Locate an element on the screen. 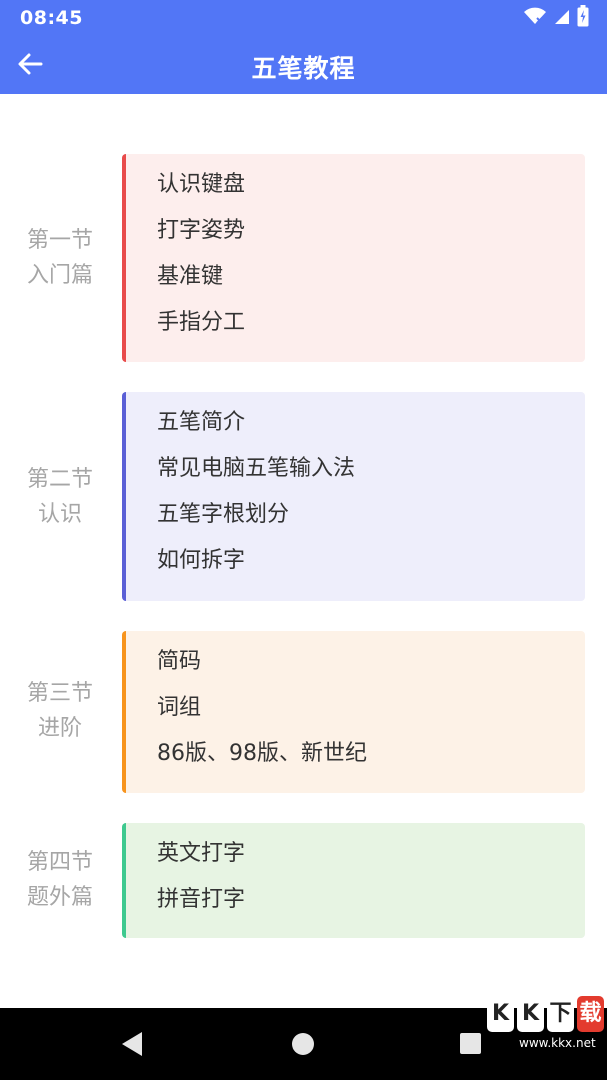 This screenshot has height=1080, width=607. lesson-item: 词组 is located at coordinates (371, 714).